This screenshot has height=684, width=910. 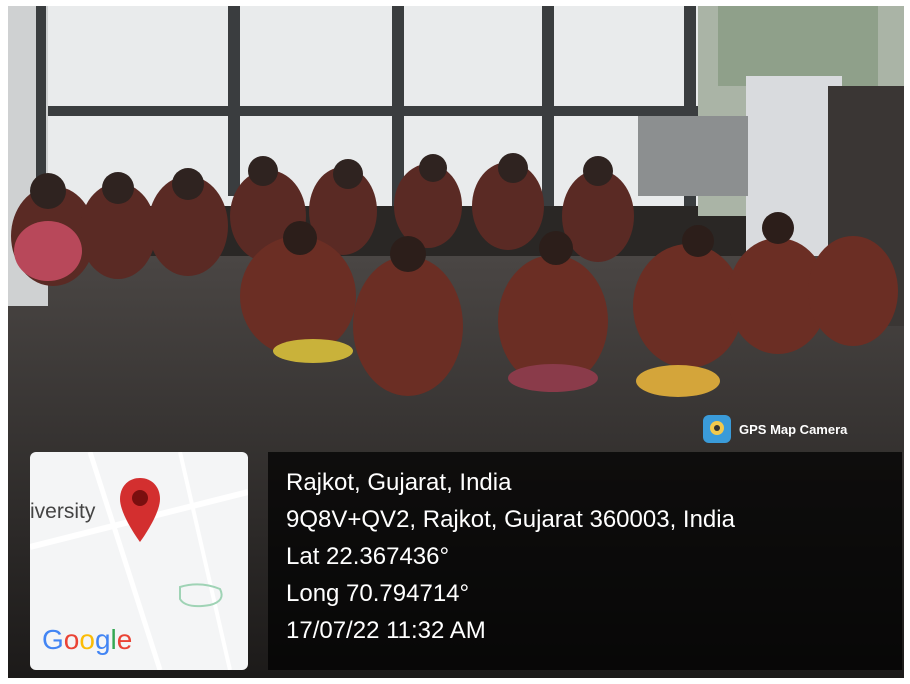 I want to click on map-pin-icon, so click(x=140, y=510).